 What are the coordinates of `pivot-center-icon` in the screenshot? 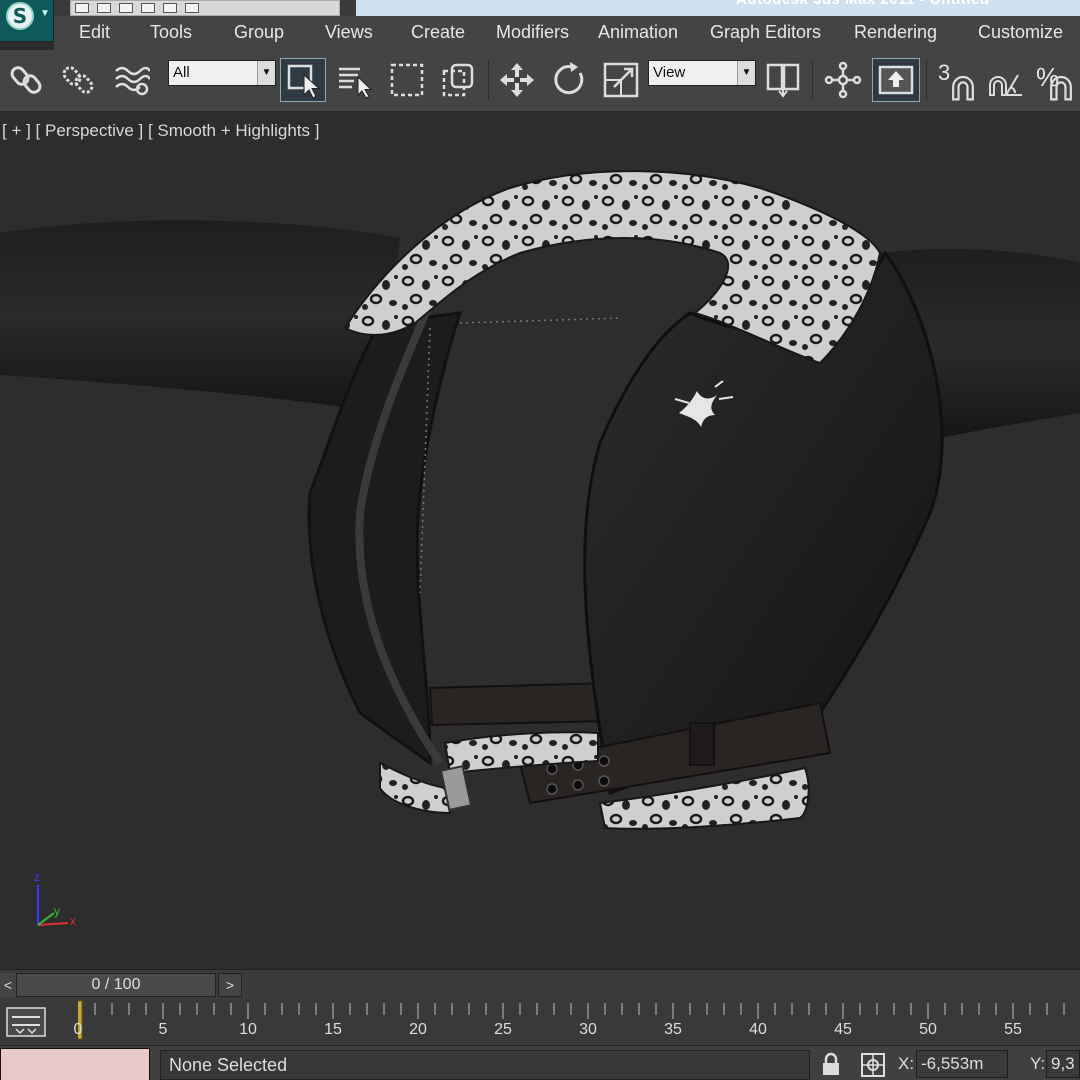 It's located at (783, 80).